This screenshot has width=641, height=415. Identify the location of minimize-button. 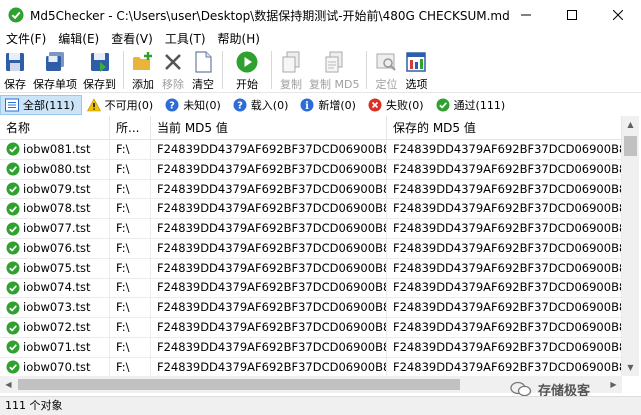
(526, 15).